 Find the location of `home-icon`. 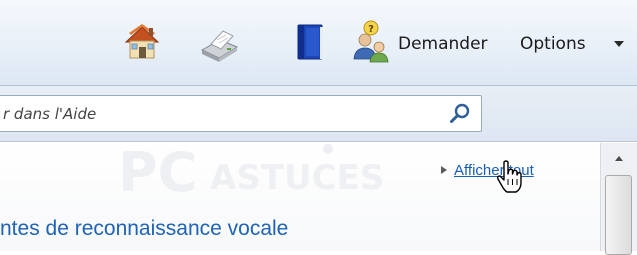

home-icon is located at coordinates (142, 41).